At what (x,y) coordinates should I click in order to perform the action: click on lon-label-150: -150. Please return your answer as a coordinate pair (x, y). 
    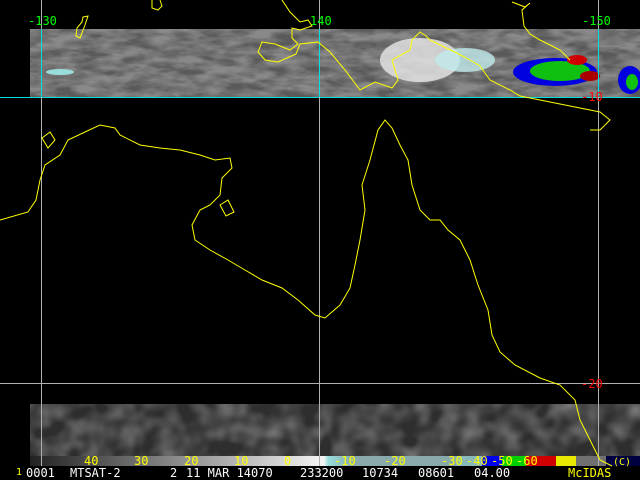
    Looking at the image, I should click on (596, 21).